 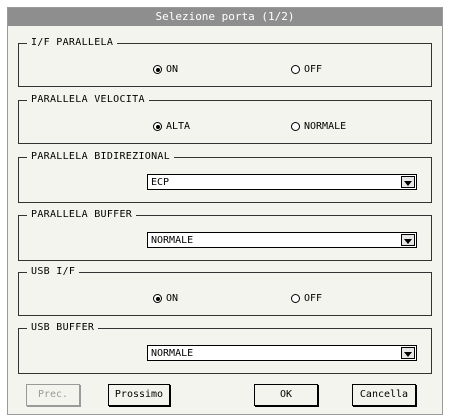 I want to click on radio-usb-if-on: ON, so click(x=165, y=298).